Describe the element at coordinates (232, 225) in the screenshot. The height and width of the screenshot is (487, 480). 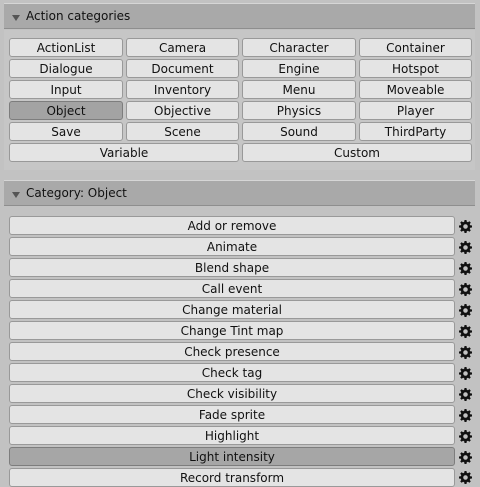
I see `action-add-or-remove-button: Add or remove` at that location.